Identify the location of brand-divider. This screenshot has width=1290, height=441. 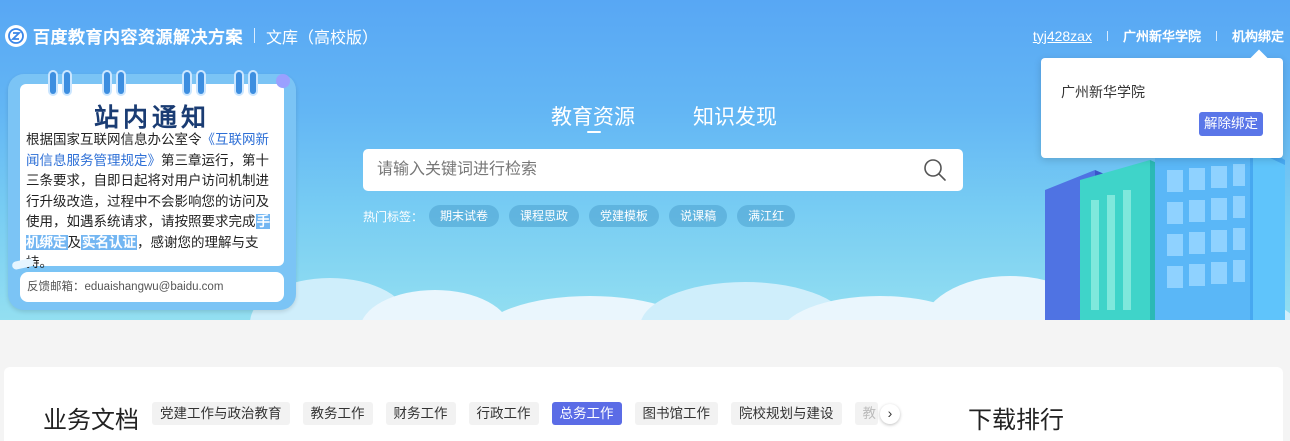
(254, 35).